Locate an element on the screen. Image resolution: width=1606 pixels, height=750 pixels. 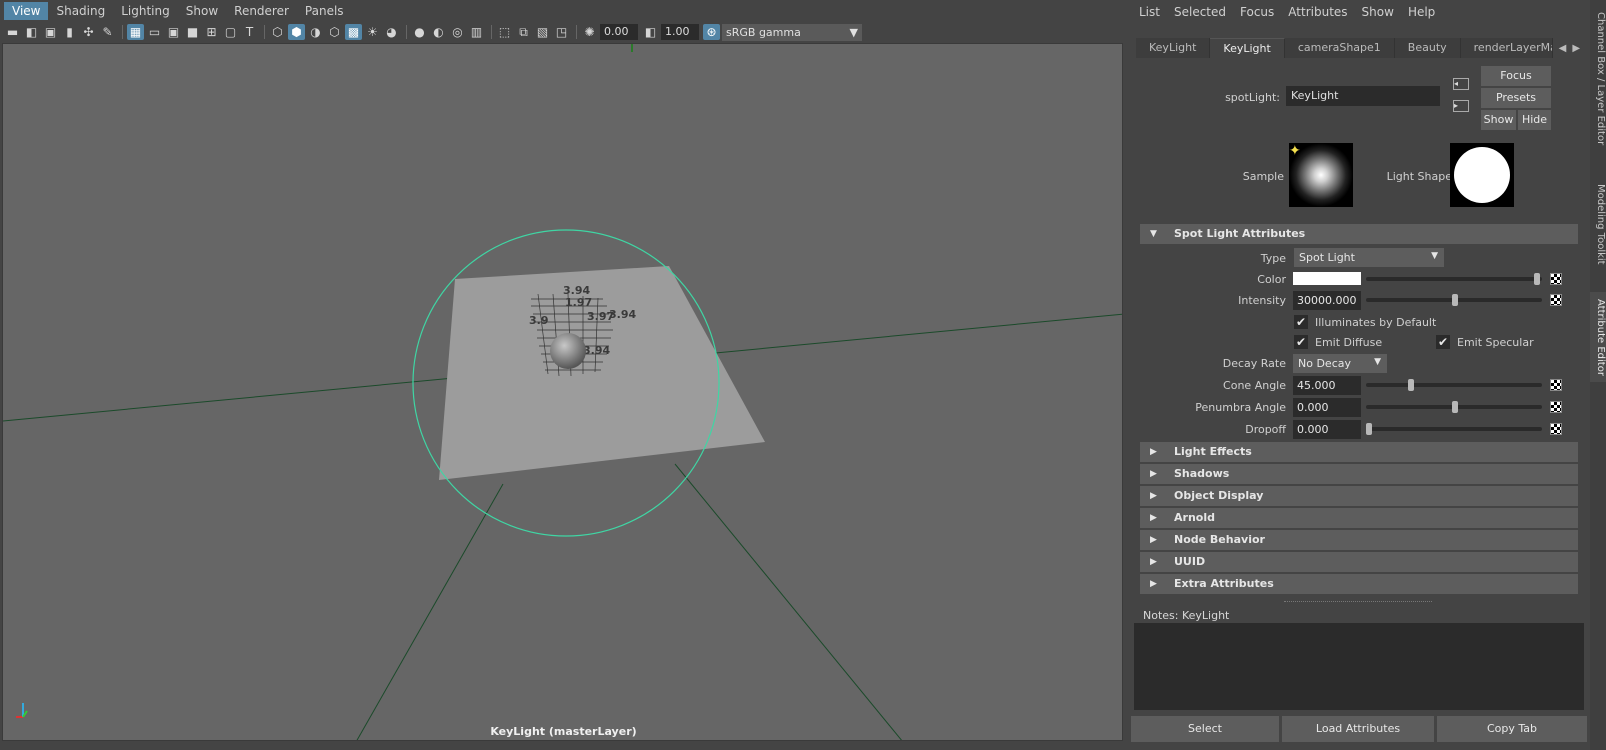
bookmark-icon: ▮ is located at coordinates (69, 32).